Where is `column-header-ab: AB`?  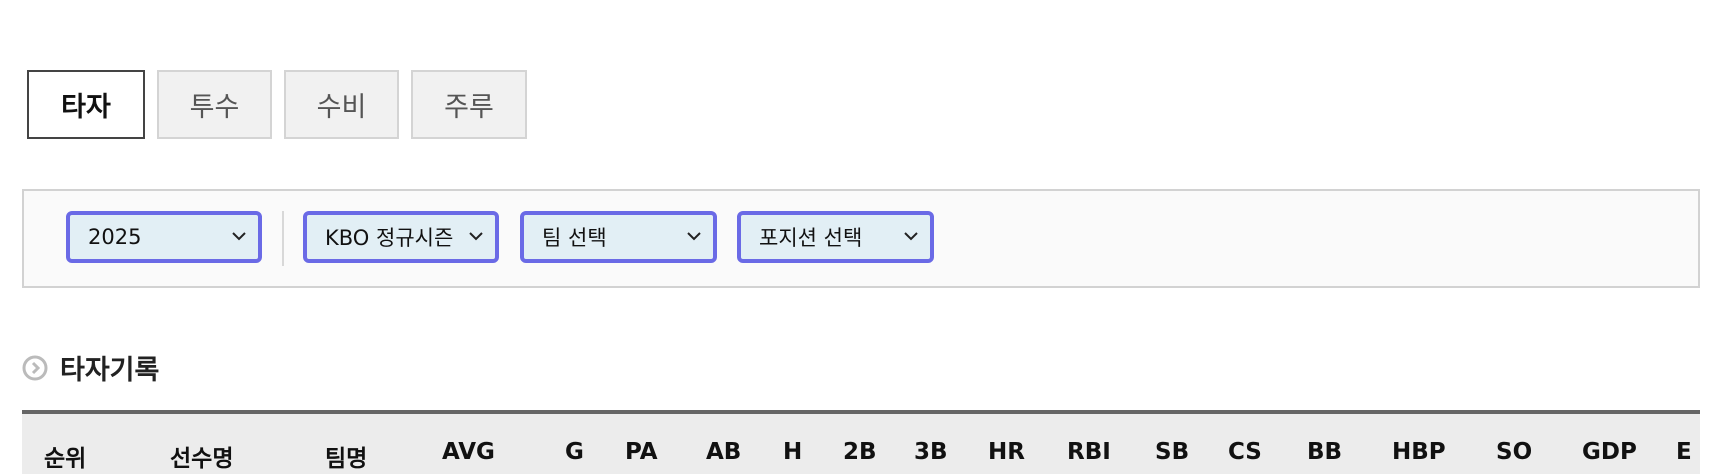
column-header-ab: AB is located at coordinates (723, 452).